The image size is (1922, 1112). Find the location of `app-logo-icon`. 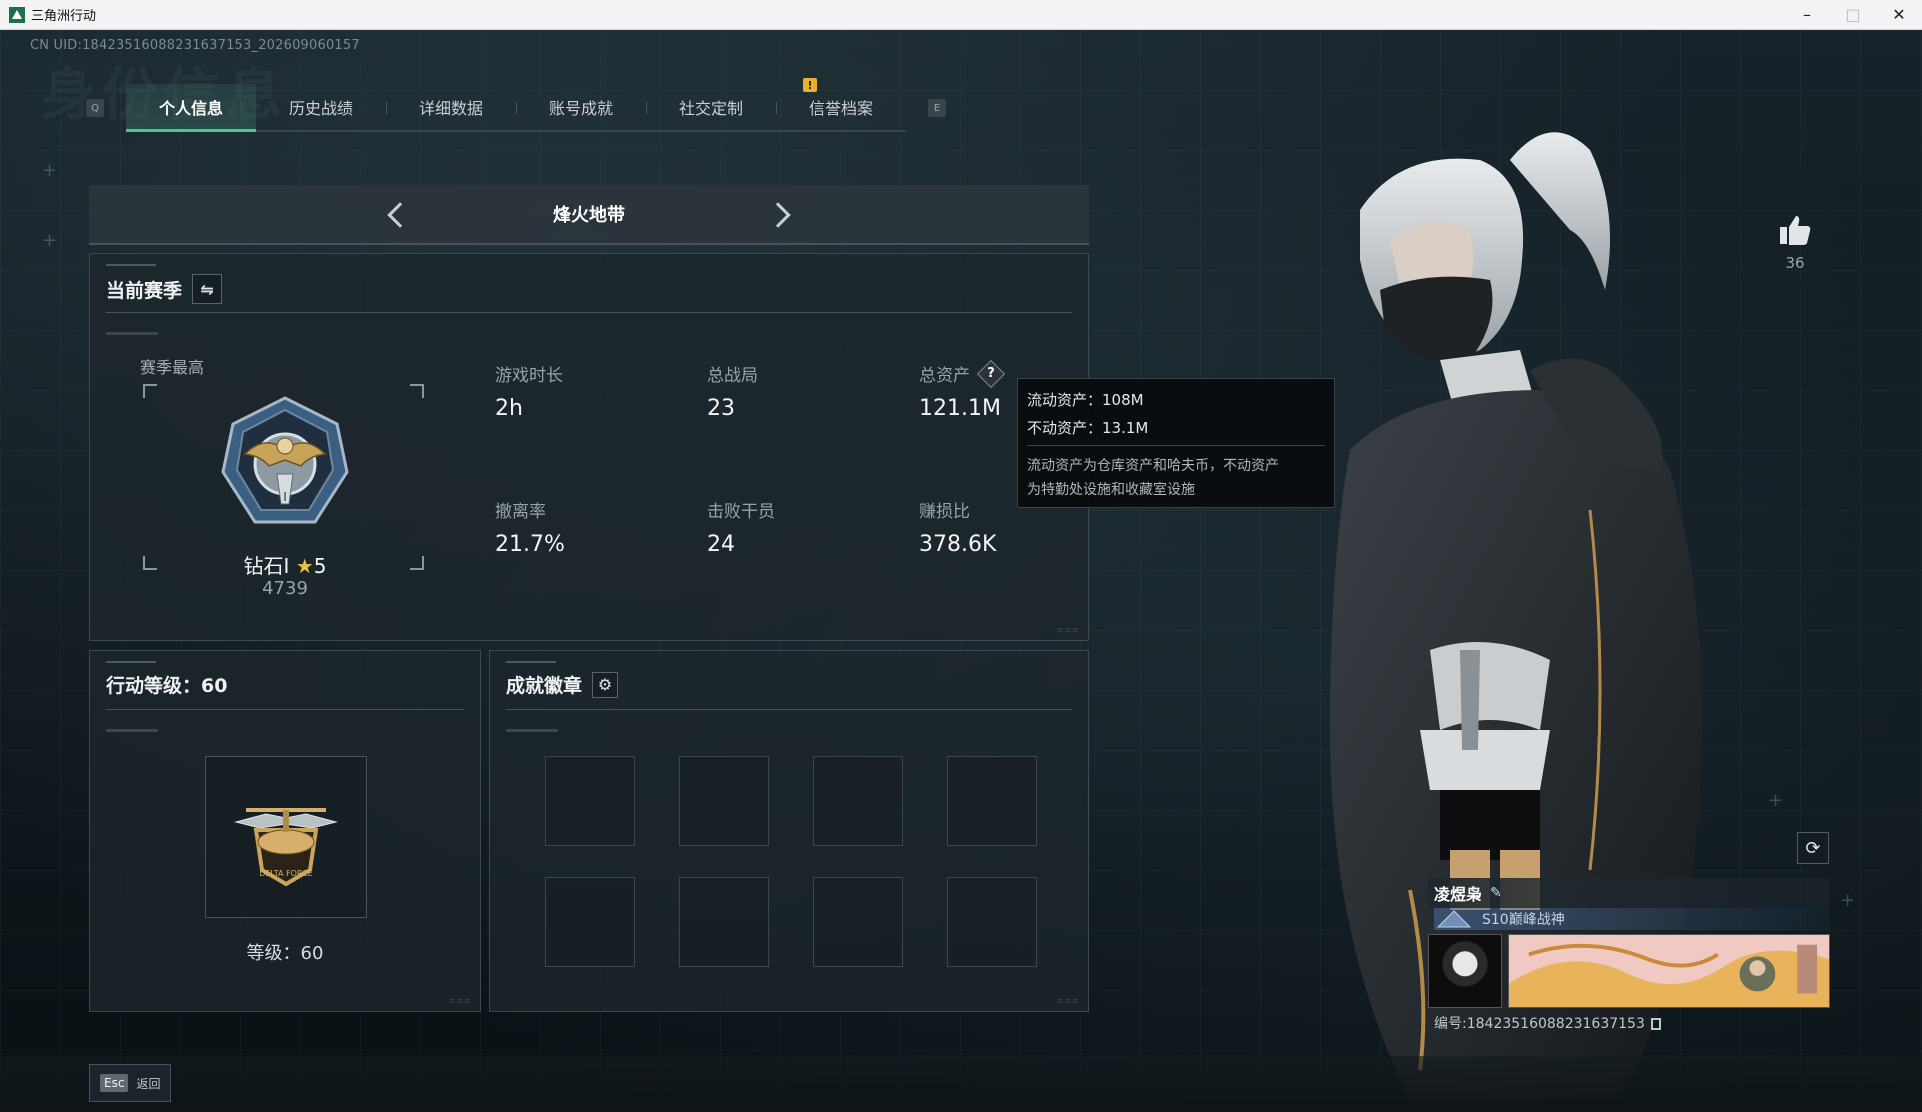

app-logo-icon is located at coordinates (17, 14).